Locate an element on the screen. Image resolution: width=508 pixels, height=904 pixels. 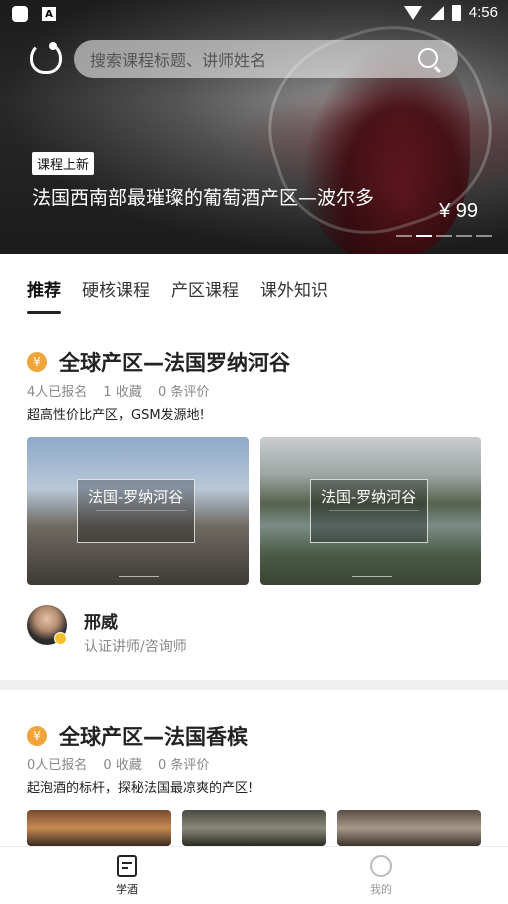
category-tabs: 推荐 硬核课程 产区课程 课外知识 is located at coordinates (254, 287).